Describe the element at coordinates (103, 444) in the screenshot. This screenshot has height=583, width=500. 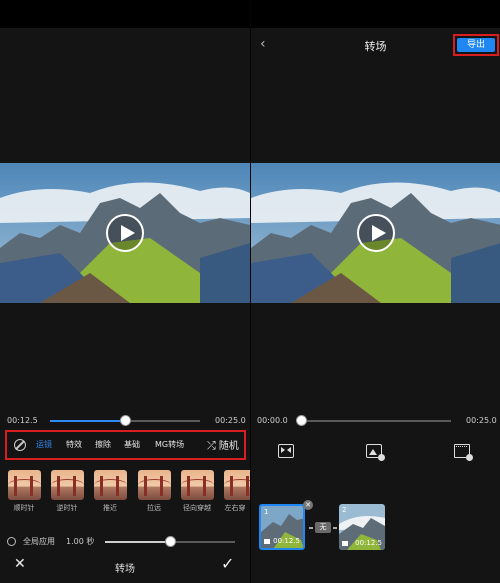
I see `tab-wipe: 擦除` at that location.